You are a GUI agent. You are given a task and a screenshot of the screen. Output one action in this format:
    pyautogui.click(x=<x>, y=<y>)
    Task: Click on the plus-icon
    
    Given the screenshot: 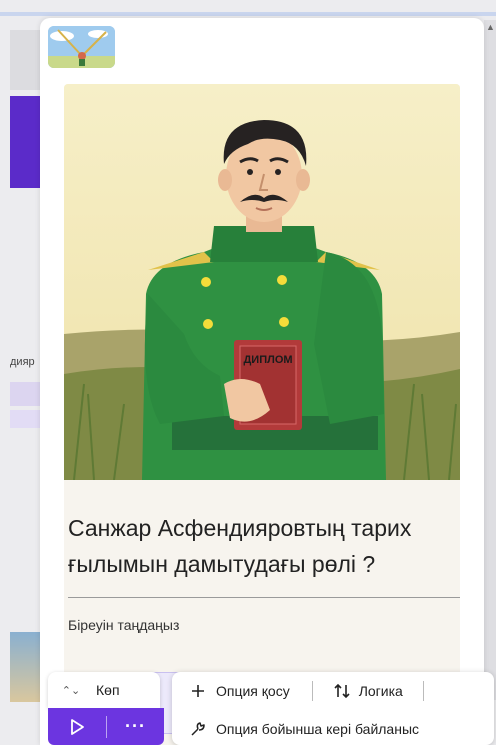 What is the action you would take?
    pyautogui.click(x=198, y=691)
    